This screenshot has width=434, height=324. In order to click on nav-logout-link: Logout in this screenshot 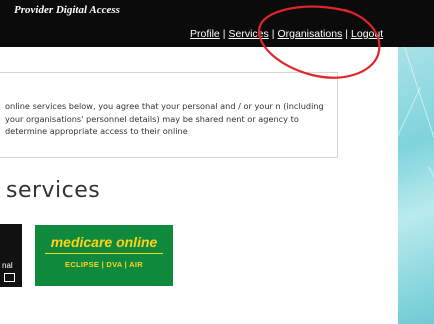, I will do `click(367, 34)`.